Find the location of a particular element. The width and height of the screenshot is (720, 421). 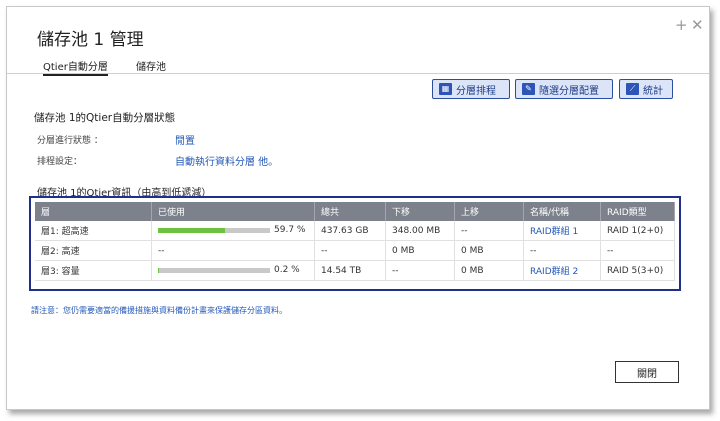

warning-note: 請注意：您仍需要適當的備援措施與資料備份計畫來保護儲存分區資料。 is located at coordinates (159, 310).